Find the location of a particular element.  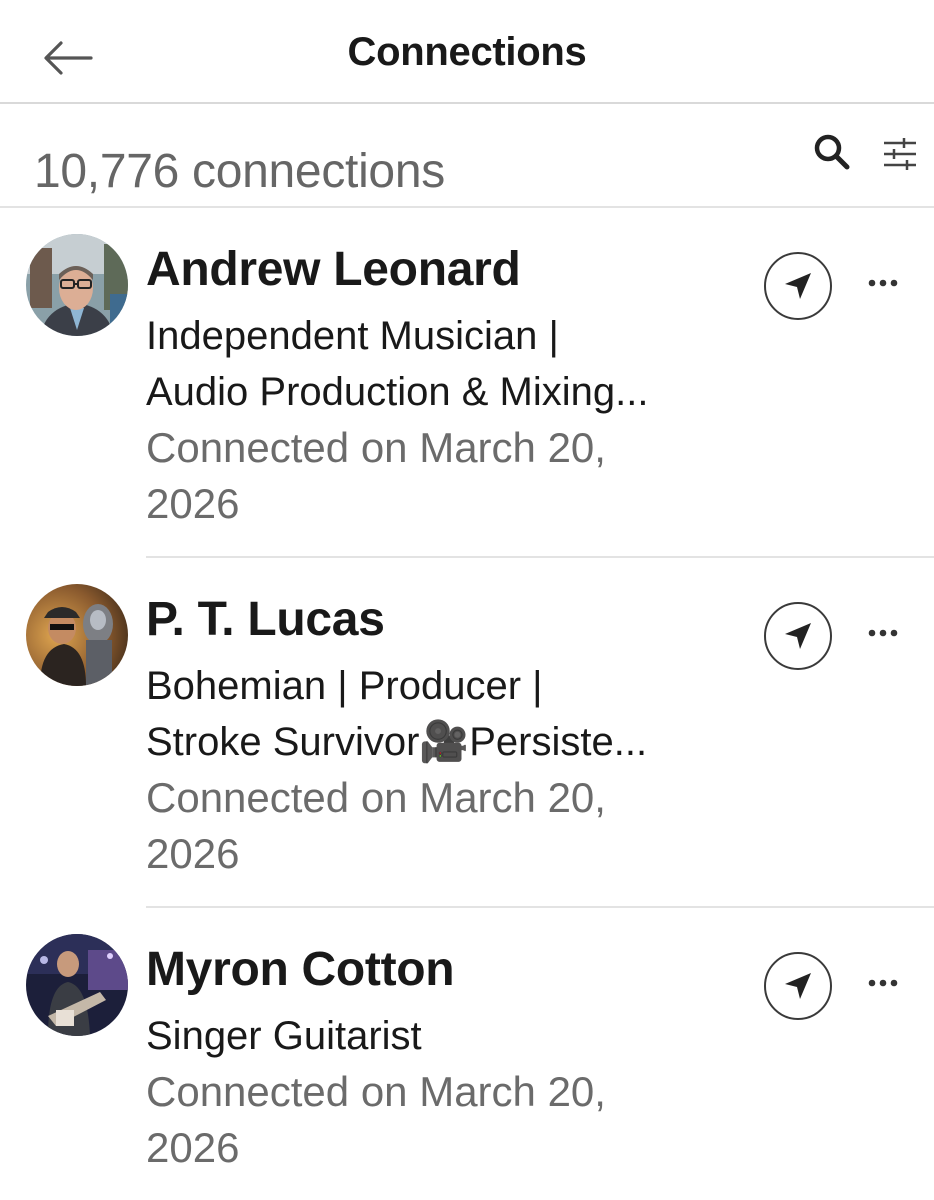

search-button is located at coordinates (833, 153).